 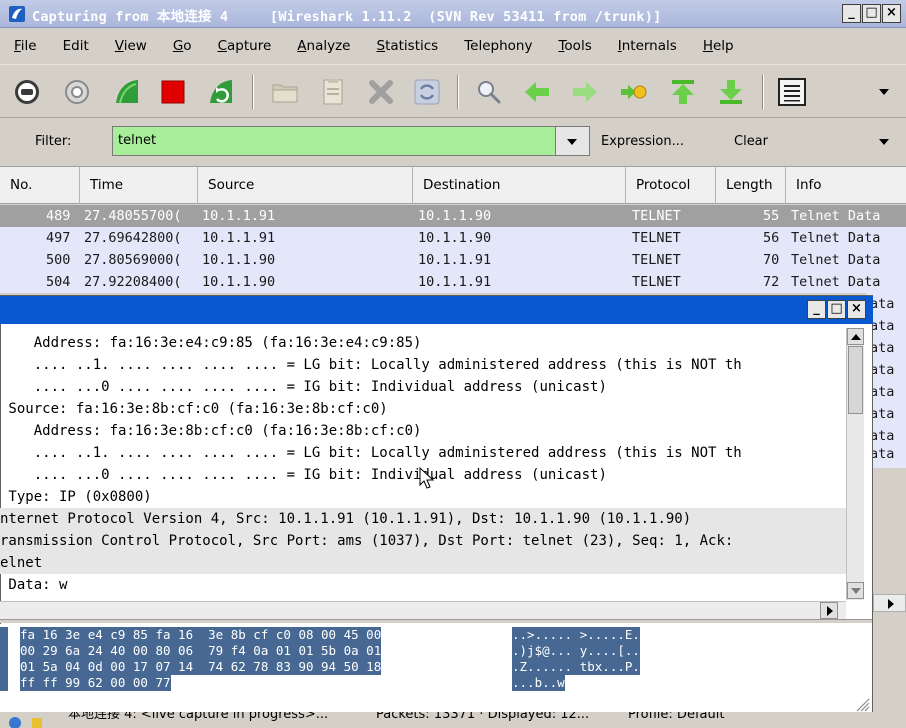 I want to click on column-header-destination: Destination, so click(x=519, y=185).